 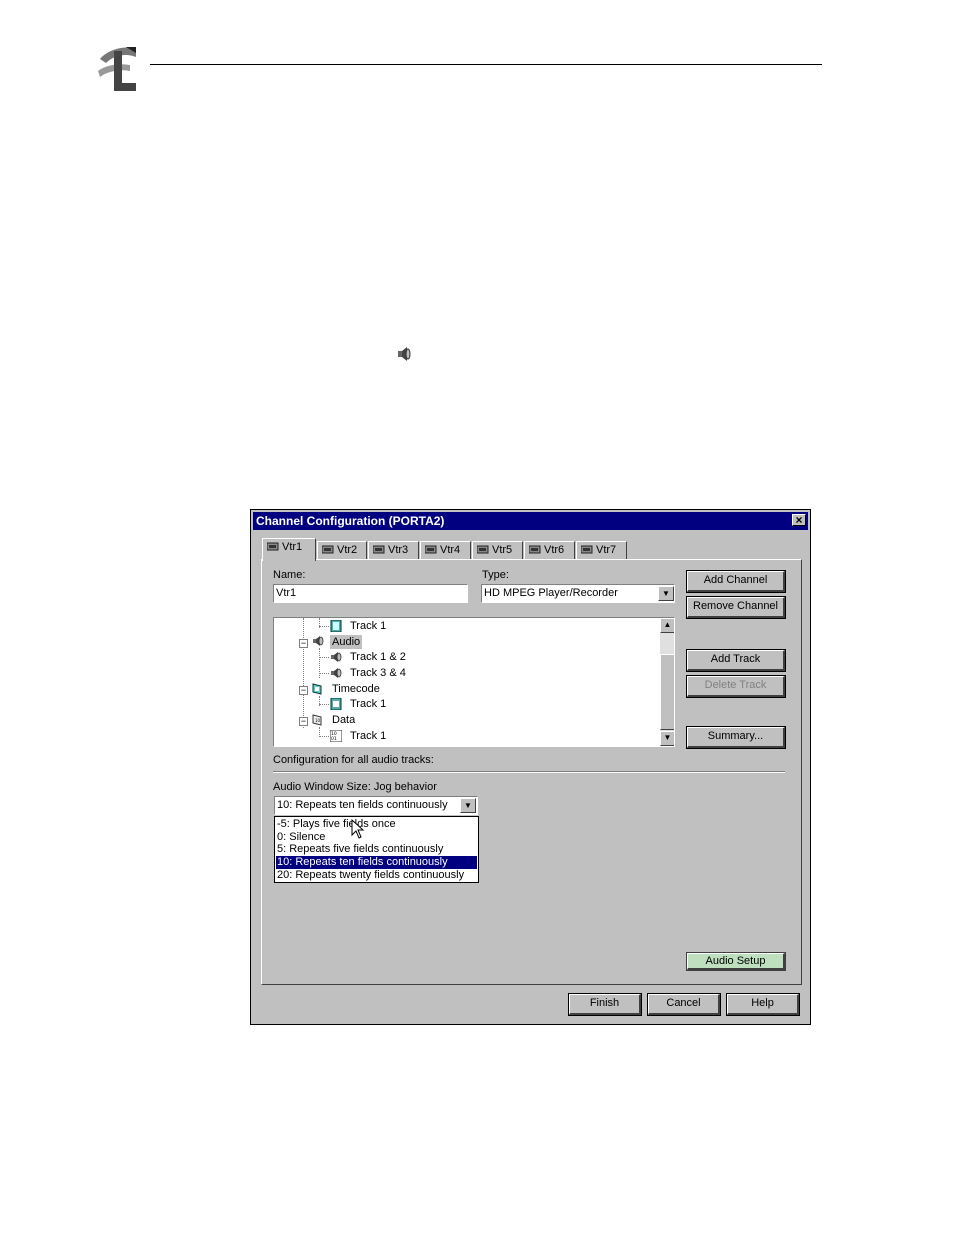 What do you see at coordinates (336, 626) in the screenshot?
I see `video-track-icon` at bounding box center [336, 626].